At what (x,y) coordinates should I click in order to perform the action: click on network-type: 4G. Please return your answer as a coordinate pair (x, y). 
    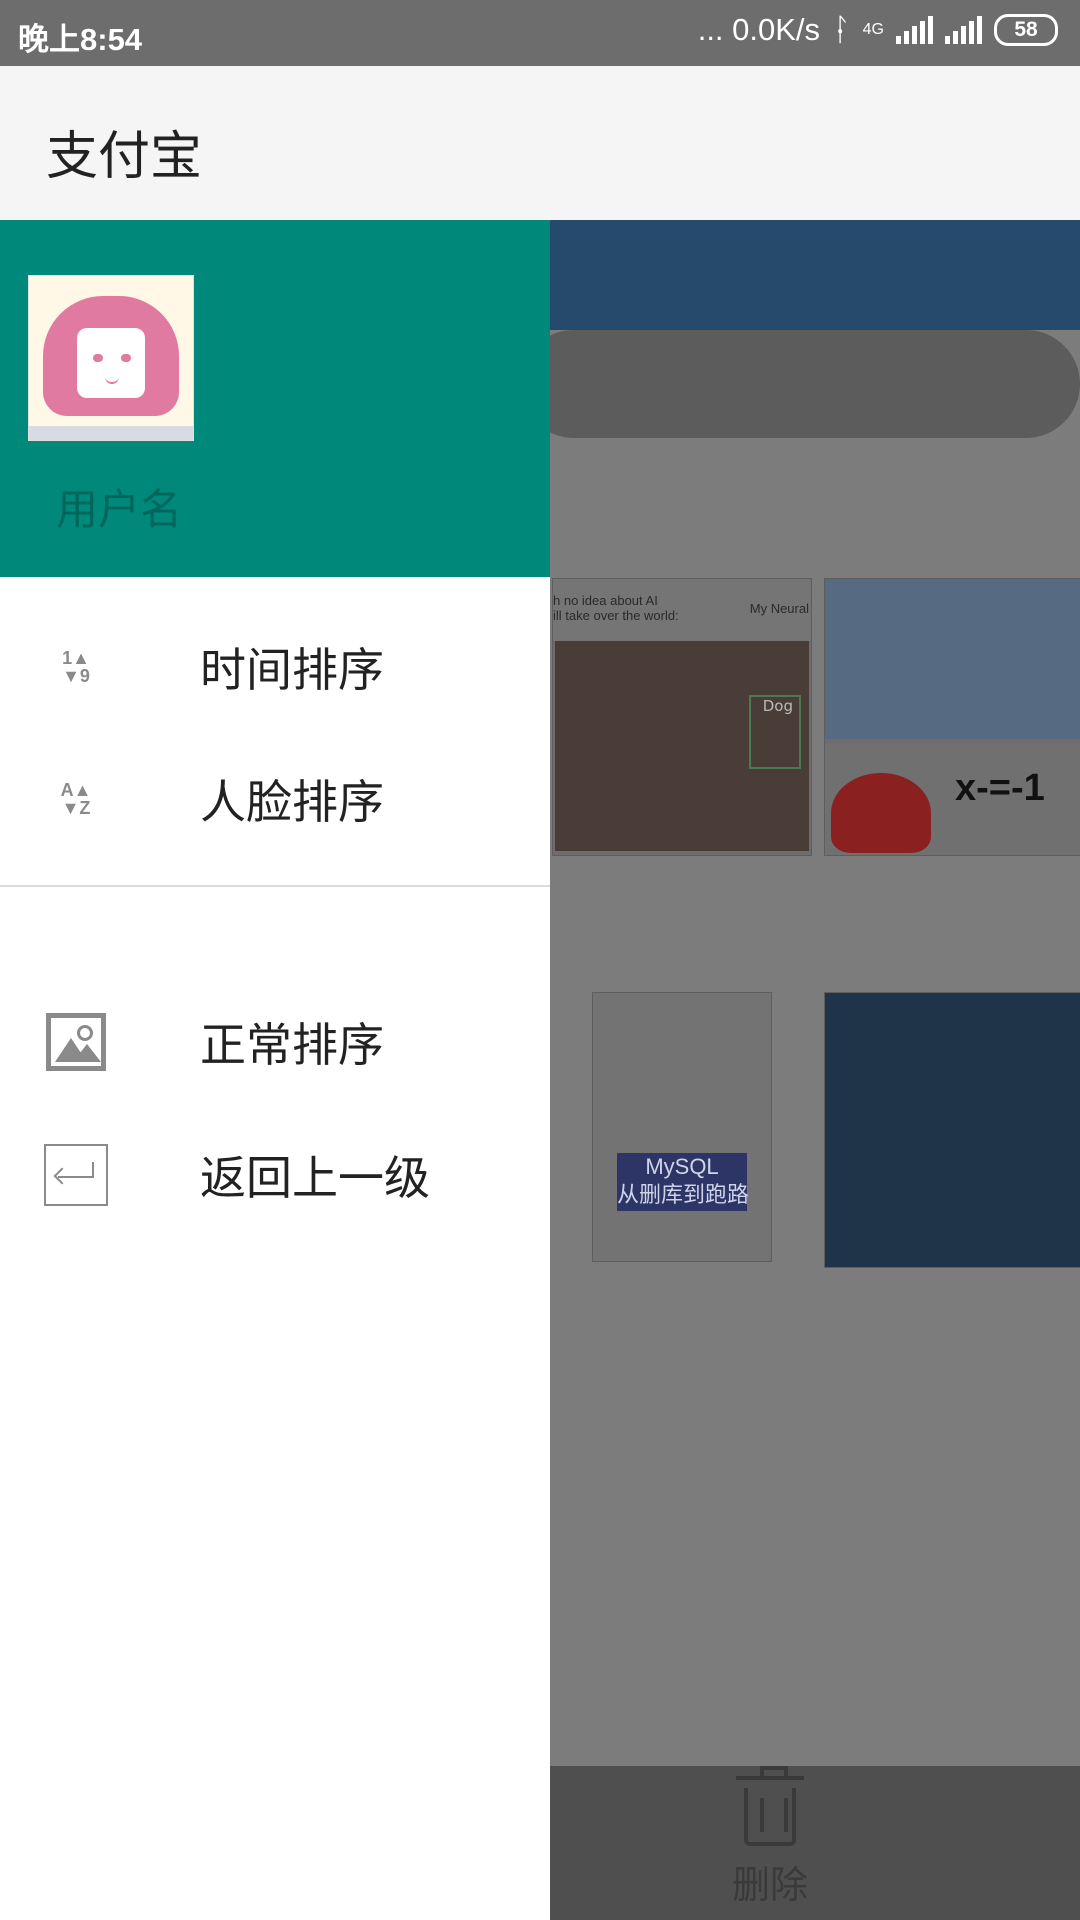
    Looking at the image, I should click on (873, 29).